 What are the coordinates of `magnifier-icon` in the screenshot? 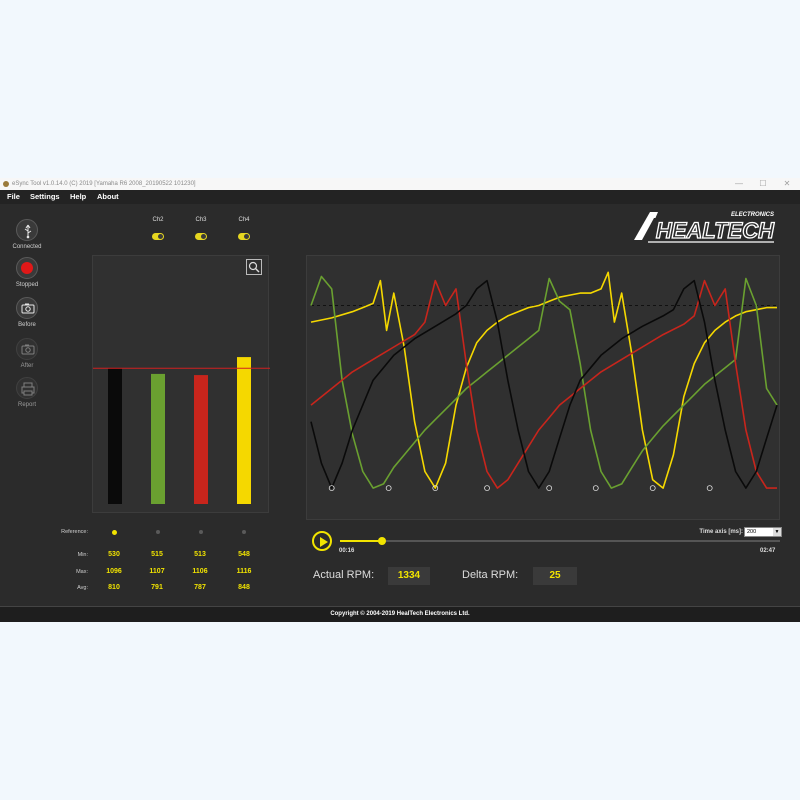 It's located at (254, 267).